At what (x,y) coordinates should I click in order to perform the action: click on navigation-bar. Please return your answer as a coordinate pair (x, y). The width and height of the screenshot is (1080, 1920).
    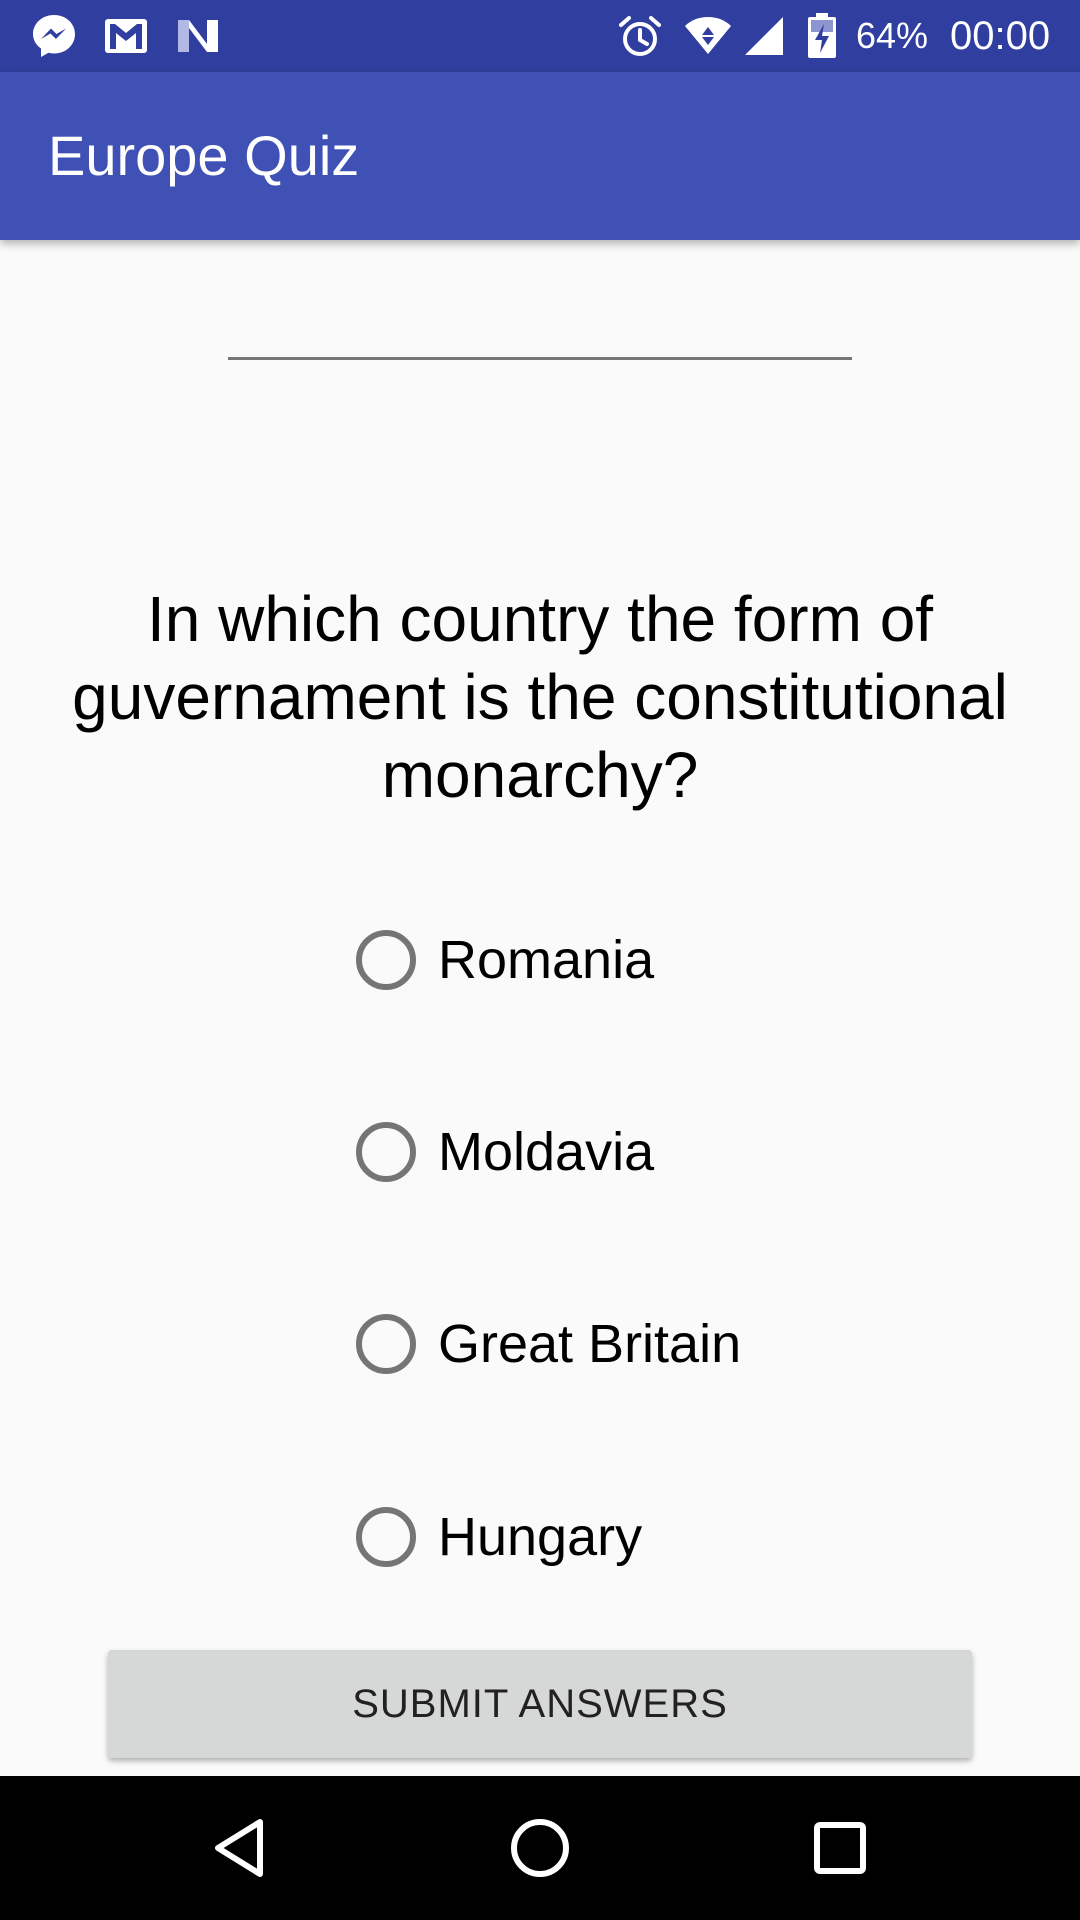
    Looking at the image, I should click on (540, 1848).